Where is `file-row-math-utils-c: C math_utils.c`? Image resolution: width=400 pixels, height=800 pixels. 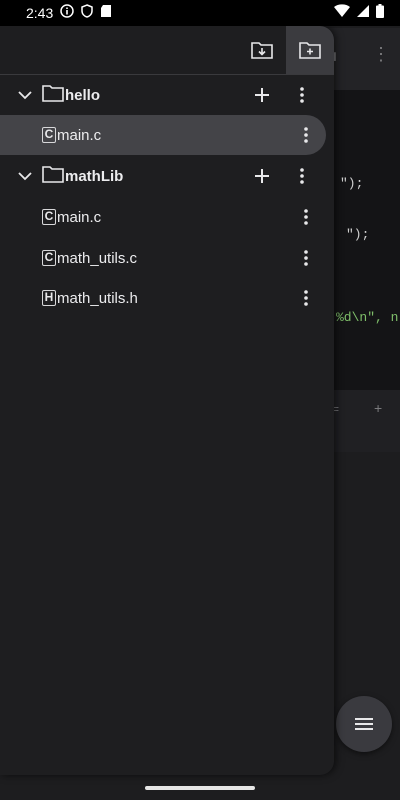 file-row-math-utils-c: C math_utils.c is located at coordinates (167, 258).